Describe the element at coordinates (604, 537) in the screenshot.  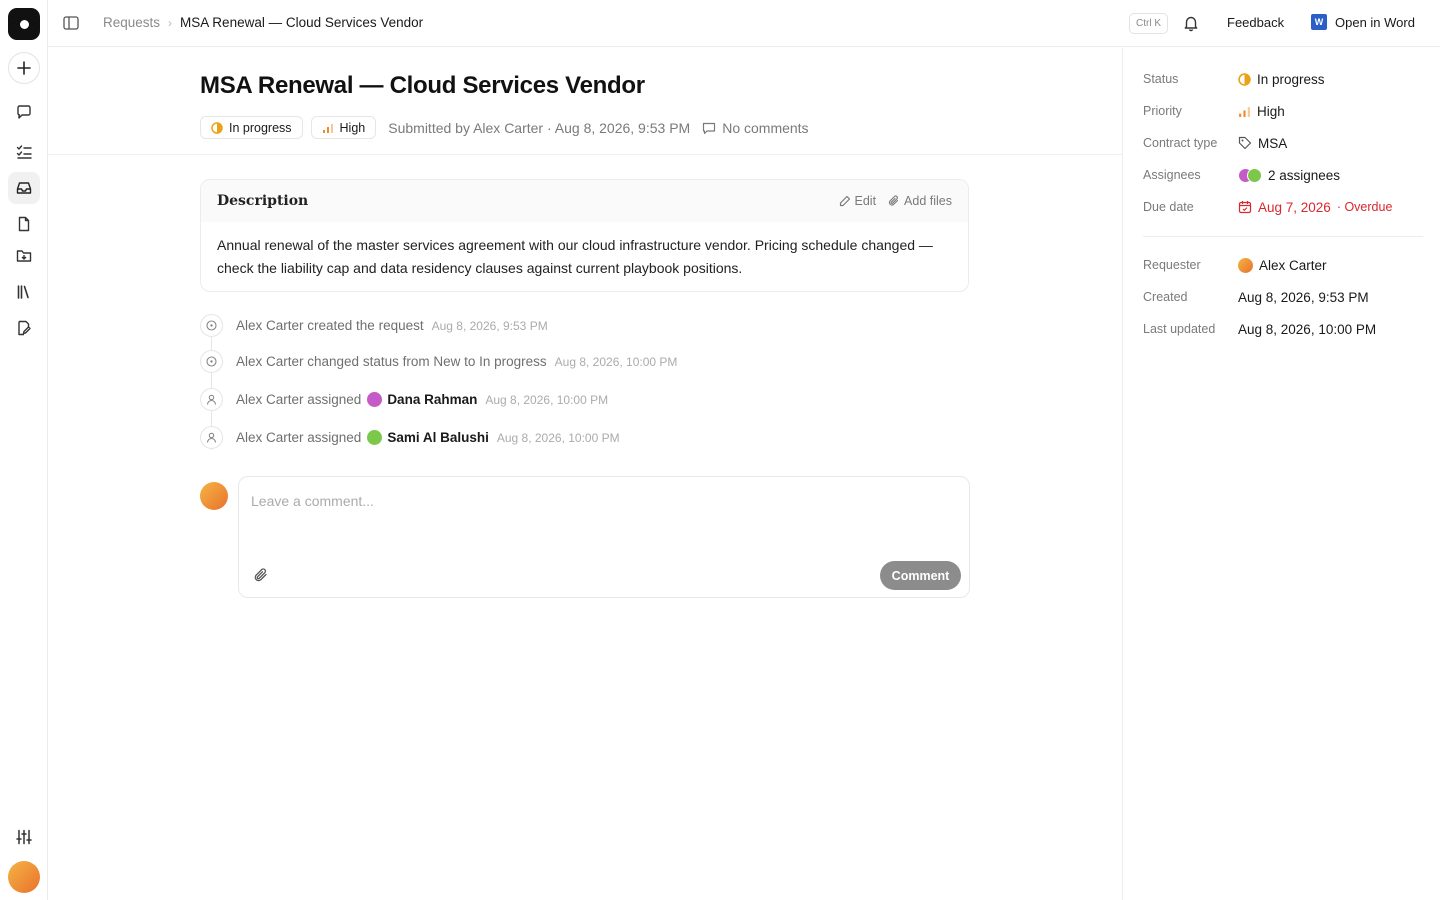
I see `comment-composer: Comment` at that location.